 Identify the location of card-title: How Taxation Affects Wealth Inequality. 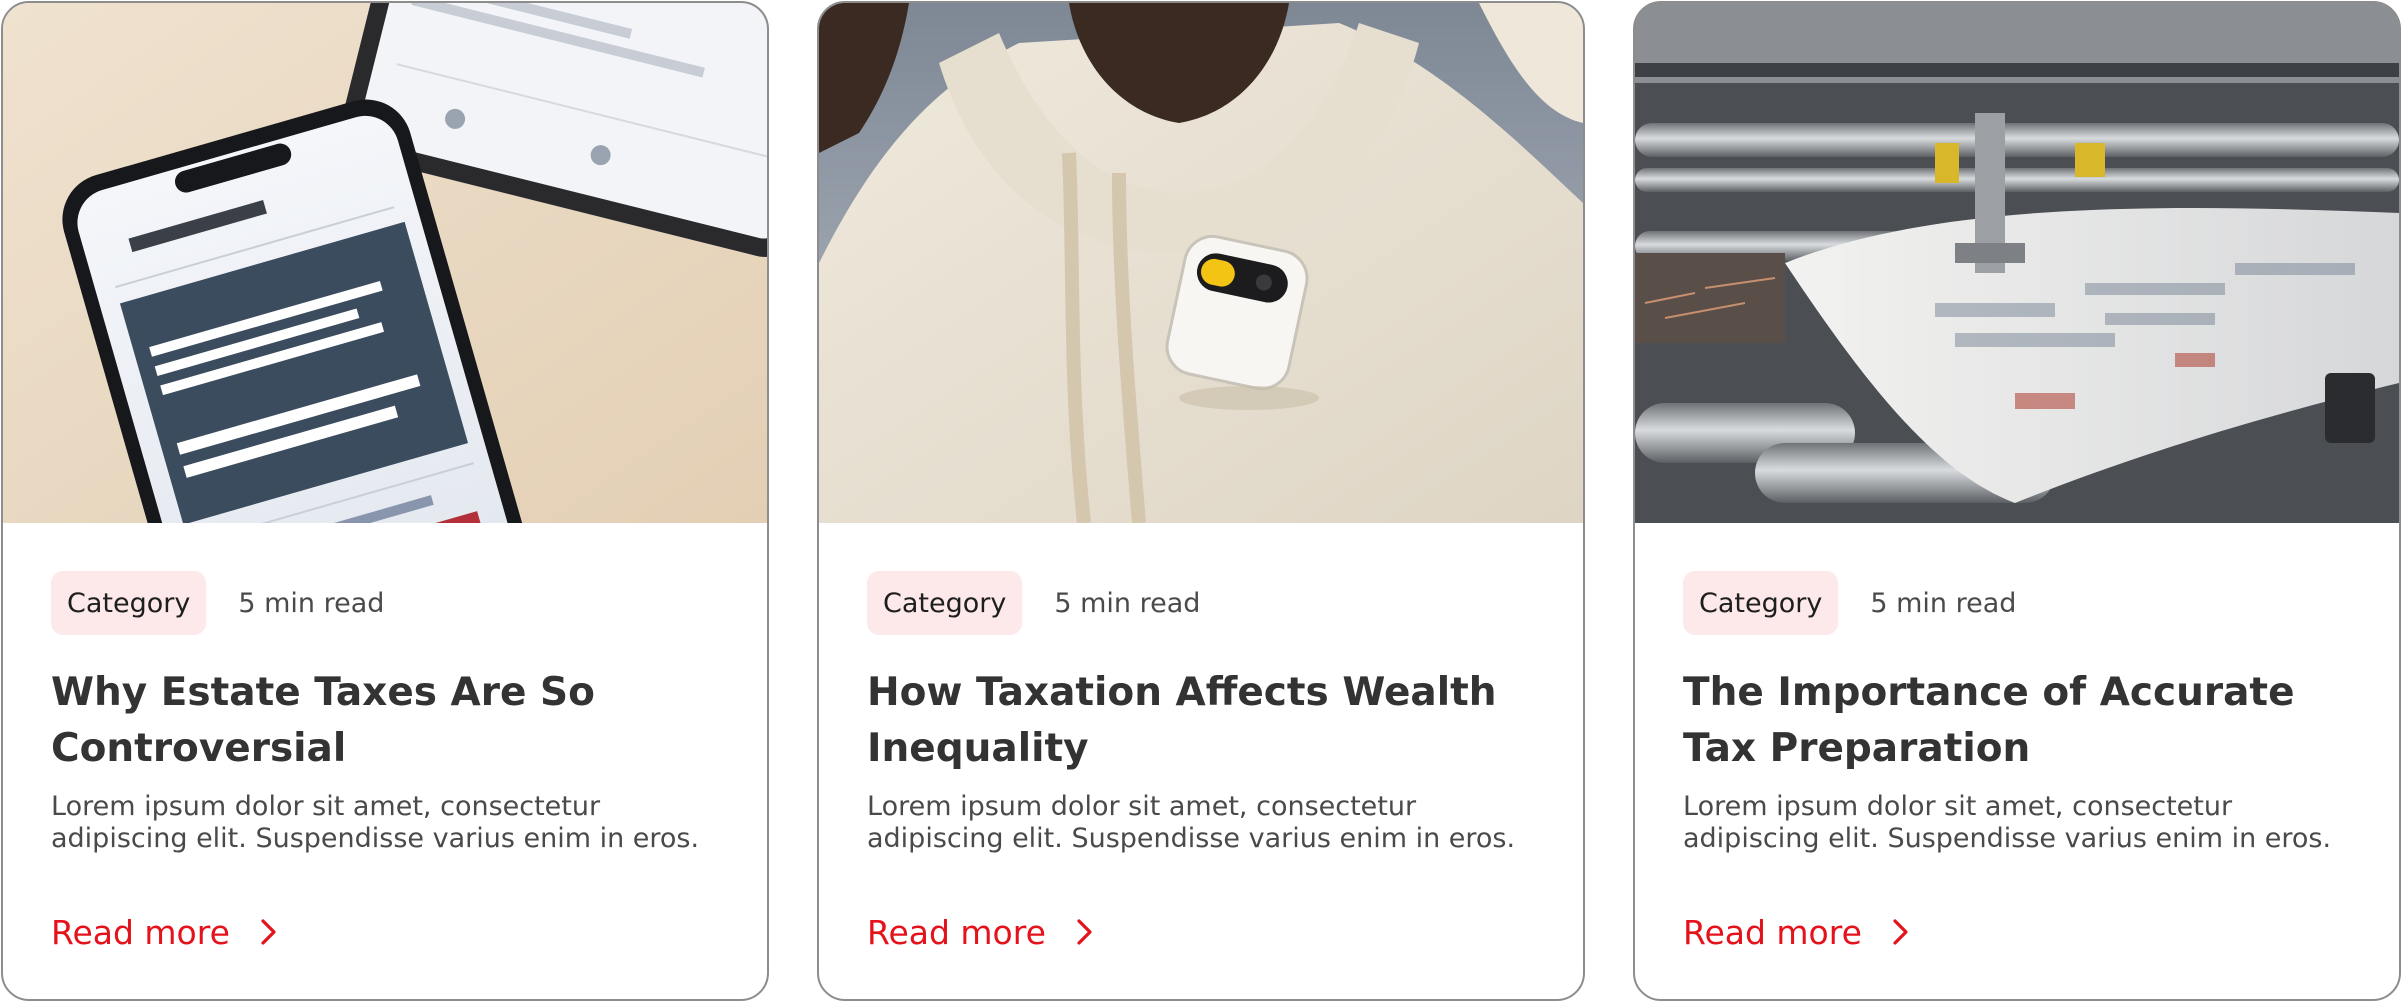
(1207, 721).